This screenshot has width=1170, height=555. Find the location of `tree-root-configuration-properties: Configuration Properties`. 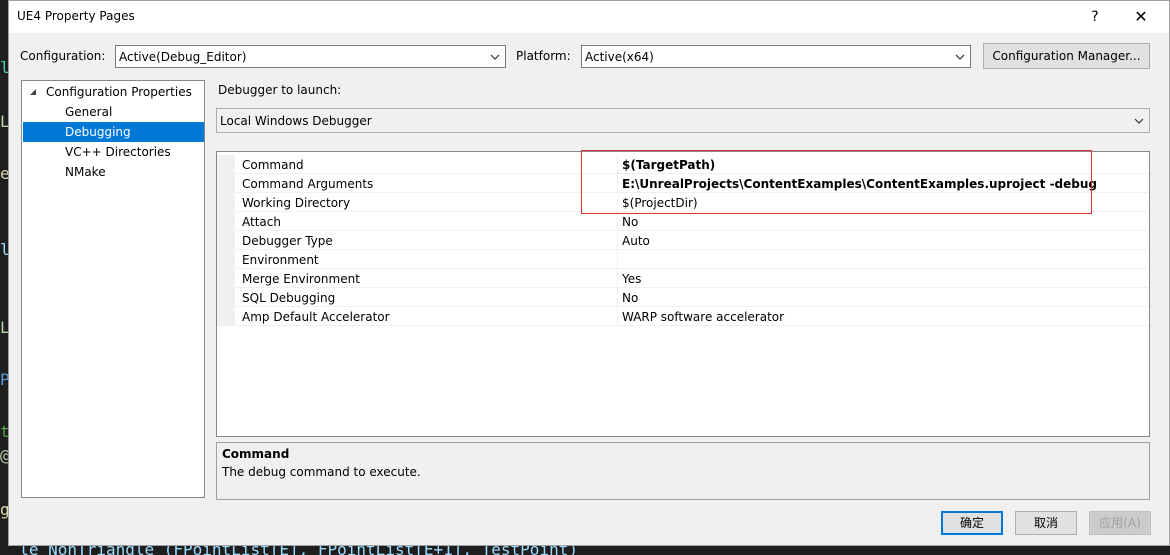

tree-root-configuration-properties: Configuration Properties is located at coordinates (113, 92).